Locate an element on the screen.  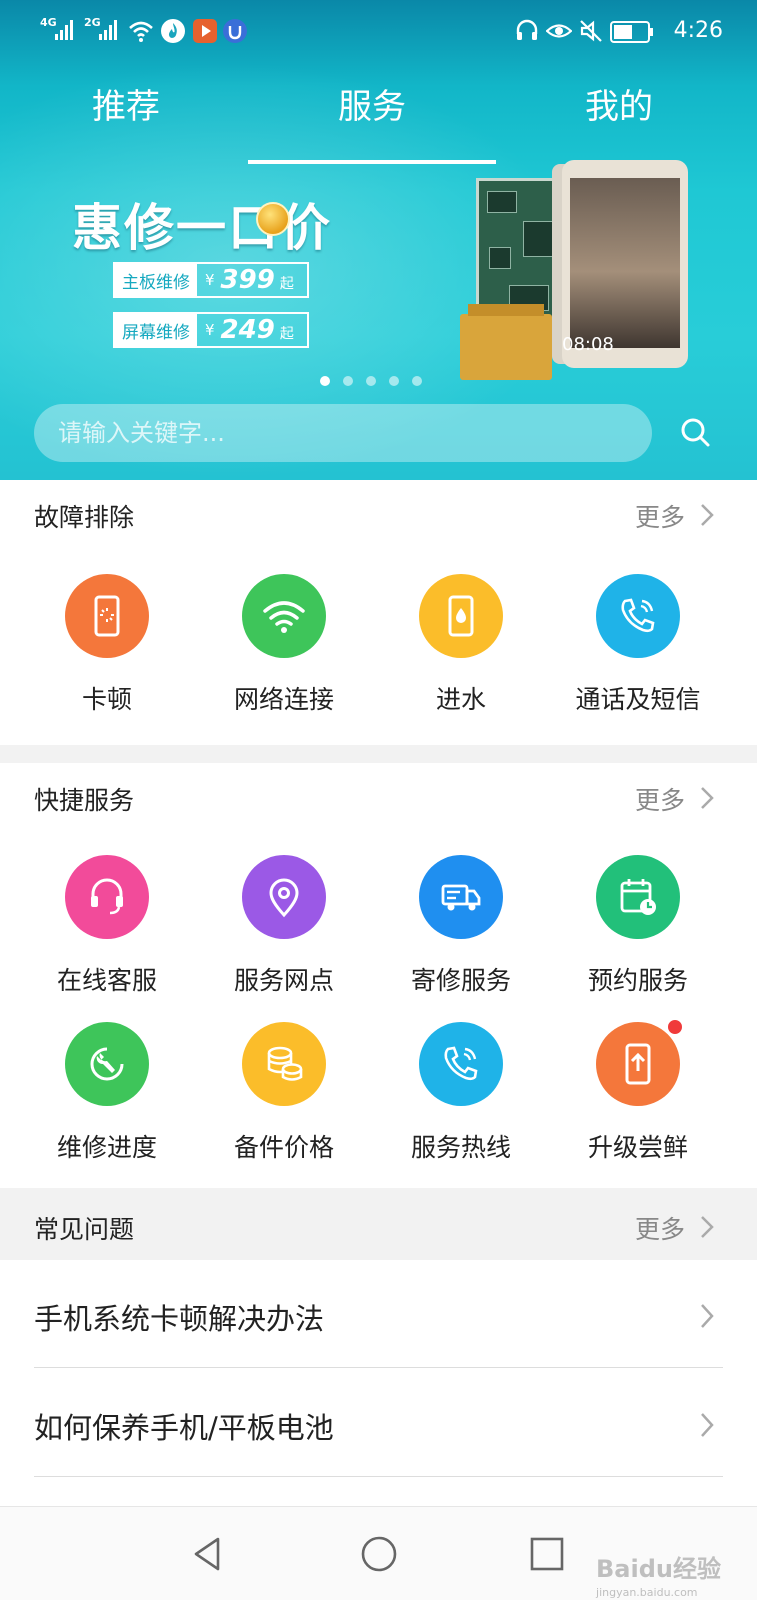
tab-service: 服务 is located at coordinates (372, 107).